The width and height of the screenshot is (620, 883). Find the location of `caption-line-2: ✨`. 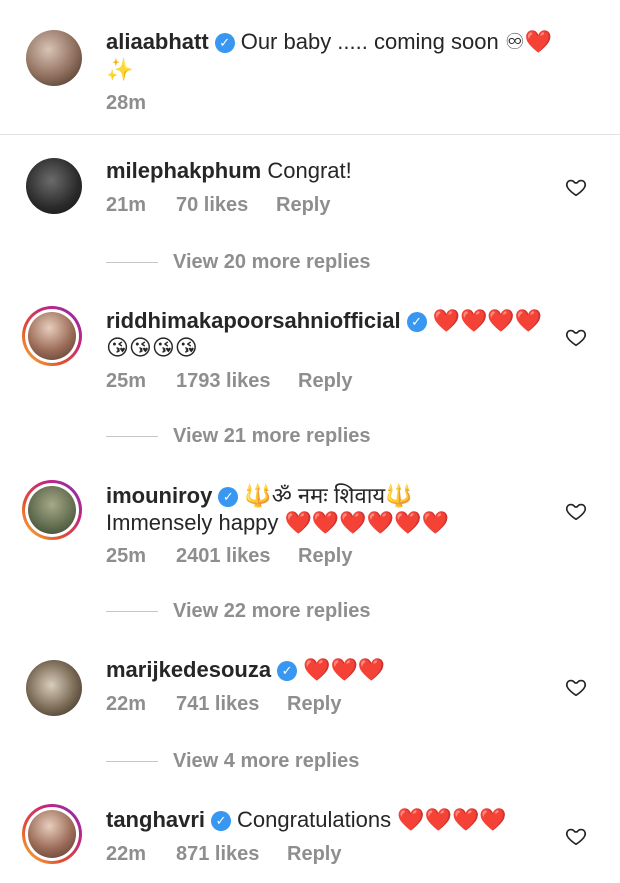

caption-line-2: ✨ is located at coordinates (119, 70).